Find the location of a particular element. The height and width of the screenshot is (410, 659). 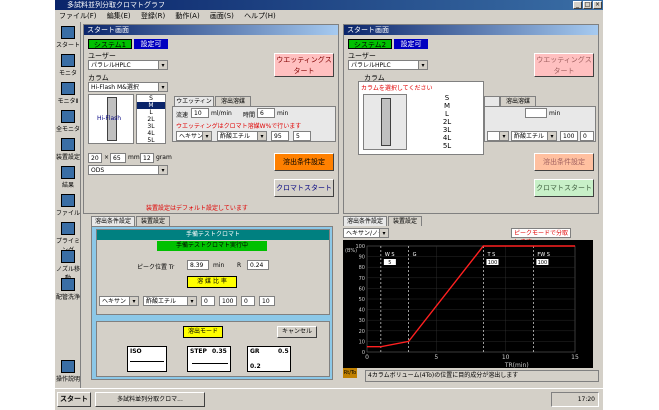

sidebar-item-all-monitor: 全モニタ is located at coordinates (68, 121).